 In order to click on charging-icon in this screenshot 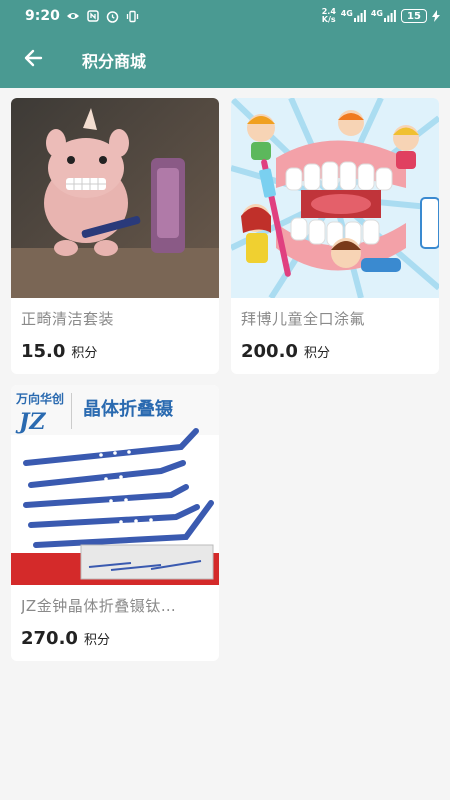, I will do `click(436, 16)`.